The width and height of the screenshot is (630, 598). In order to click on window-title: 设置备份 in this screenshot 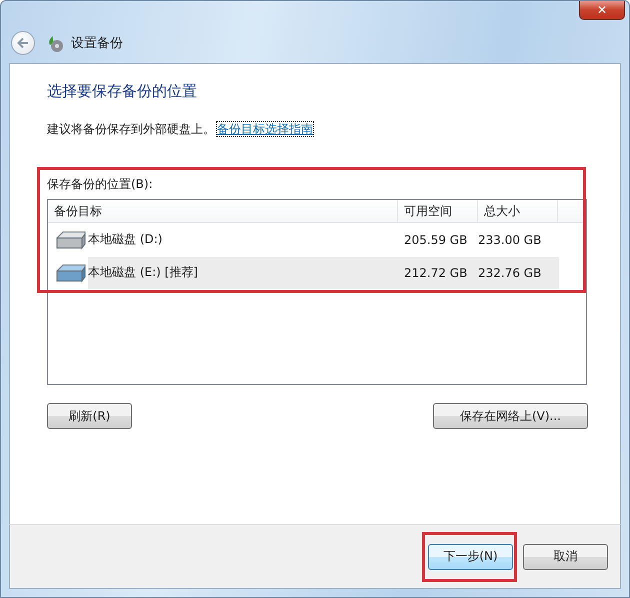, I will do `click(97, 43)`.